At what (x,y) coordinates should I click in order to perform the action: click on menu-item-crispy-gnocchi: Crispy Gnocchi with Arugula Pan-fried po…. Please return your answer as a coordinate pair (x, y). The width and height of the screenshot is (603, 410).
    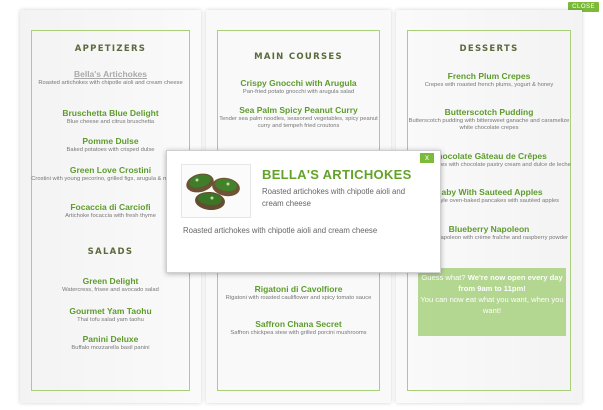
    Looking at the image, I should click on (298, 87).